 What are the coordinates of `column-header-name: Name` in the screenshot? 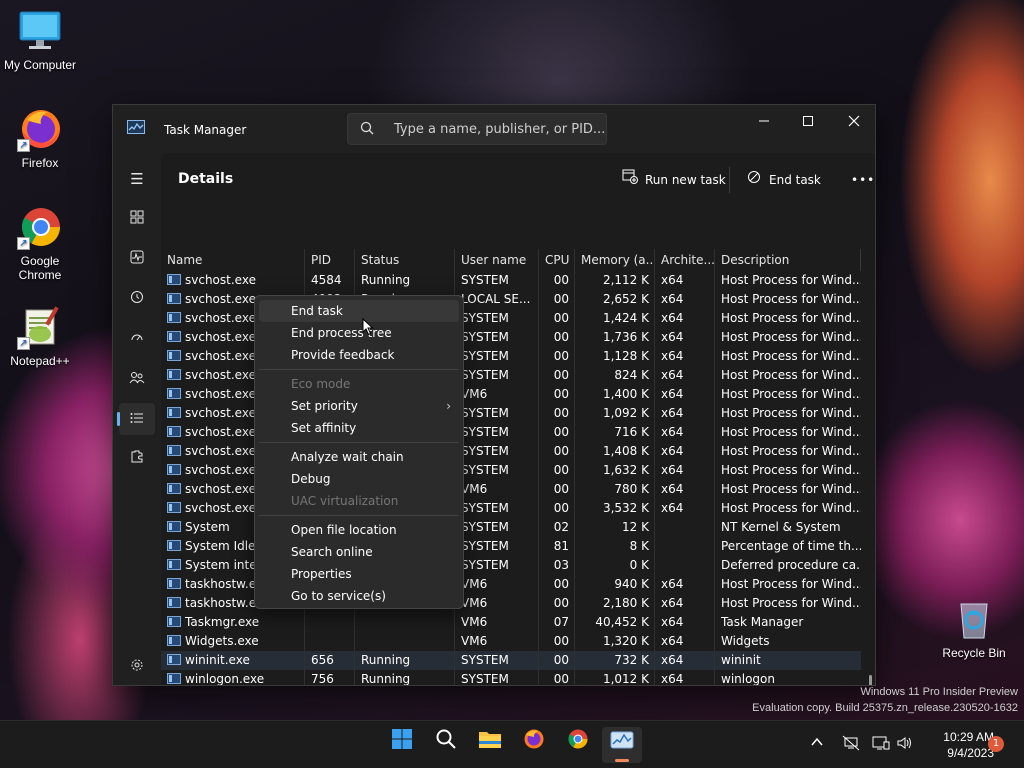 It's located at (233, 260).